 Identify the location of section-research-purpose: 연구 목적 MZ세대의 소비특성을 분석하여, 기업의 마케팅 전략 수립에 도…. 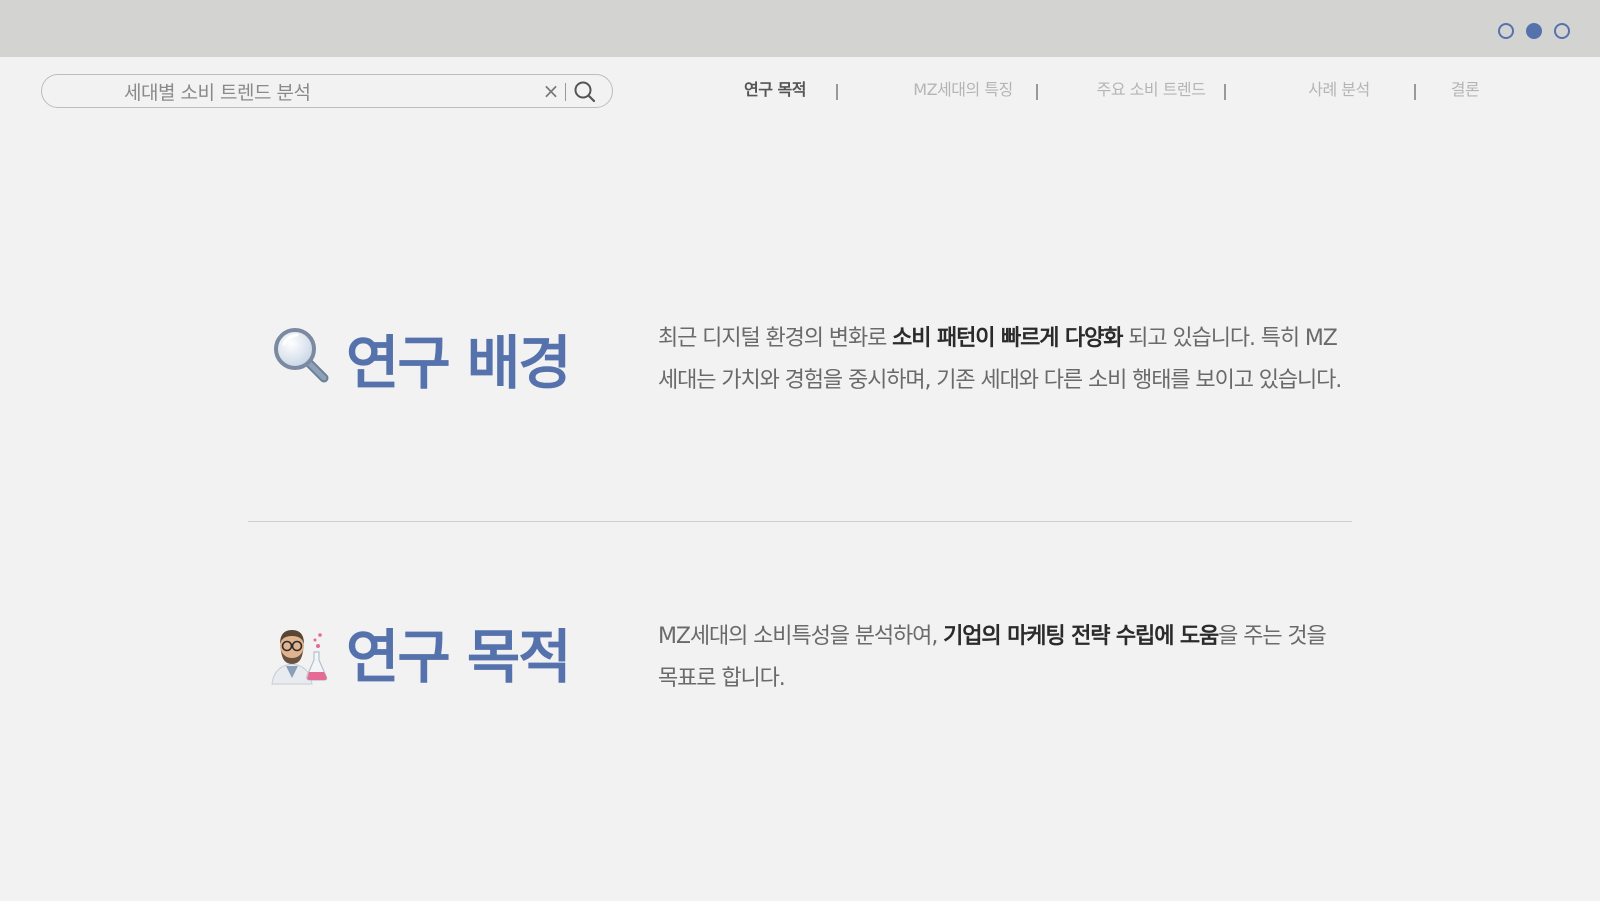
(800, 660).